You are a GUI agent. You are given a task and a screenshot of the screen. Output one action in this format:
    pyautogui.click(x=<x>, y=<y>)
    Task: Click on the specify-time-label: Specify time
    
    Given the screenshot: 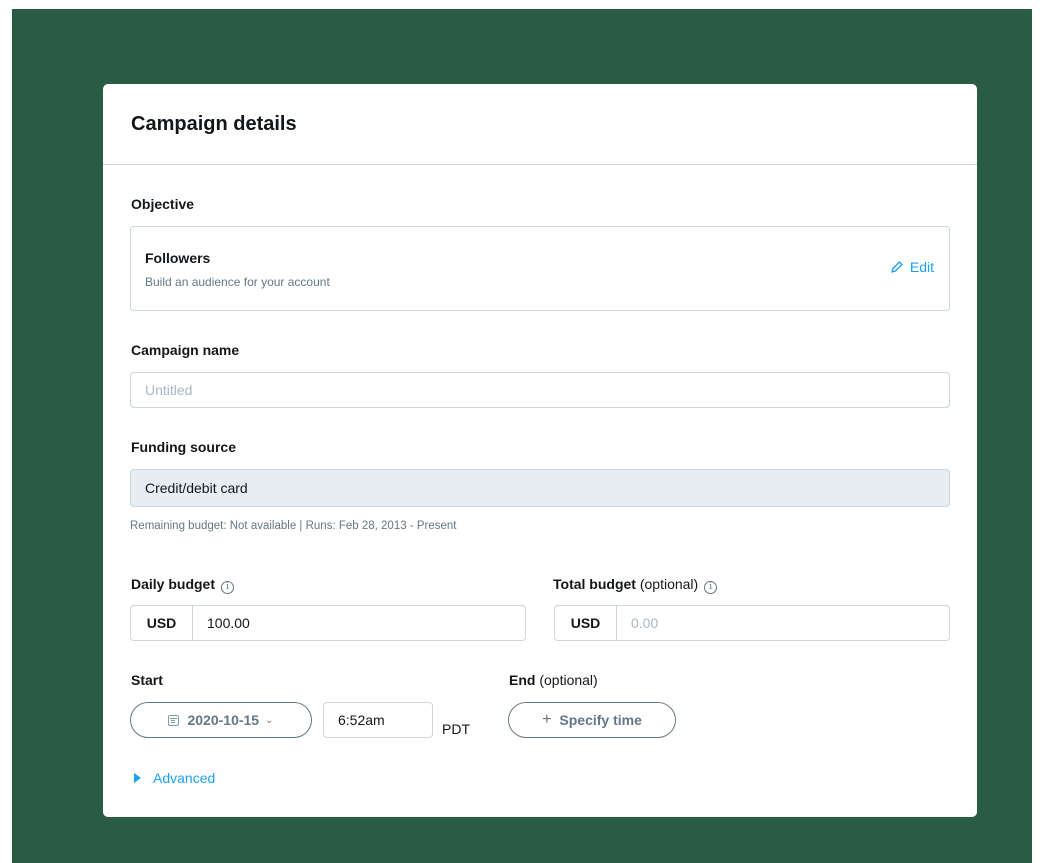 What is the action you would take?
    pyautogui.click(x=600, y=720)
    